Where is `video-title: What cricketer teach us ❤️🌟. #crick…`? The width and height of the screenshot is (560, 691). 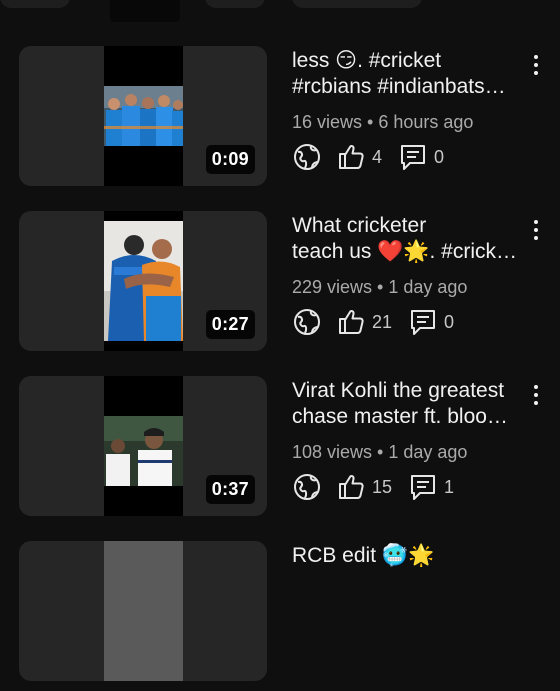
video-title: What cricketer teach us ❤️🌟. #crick… is located at coordinates (407, 239).